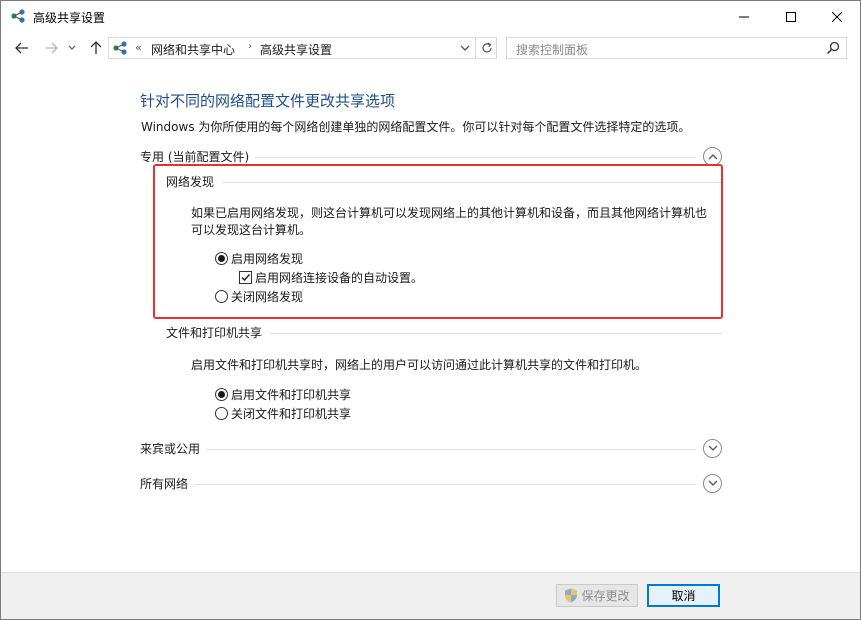  I want to click on section-private-label: 专用 (当前配置文件), so click(198, 156).